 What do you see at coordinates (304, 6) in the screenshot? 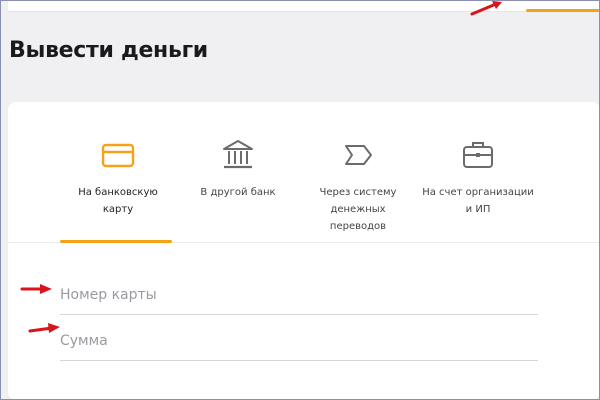
I see `top-navigation-bar` at bounding box center [304, 6].